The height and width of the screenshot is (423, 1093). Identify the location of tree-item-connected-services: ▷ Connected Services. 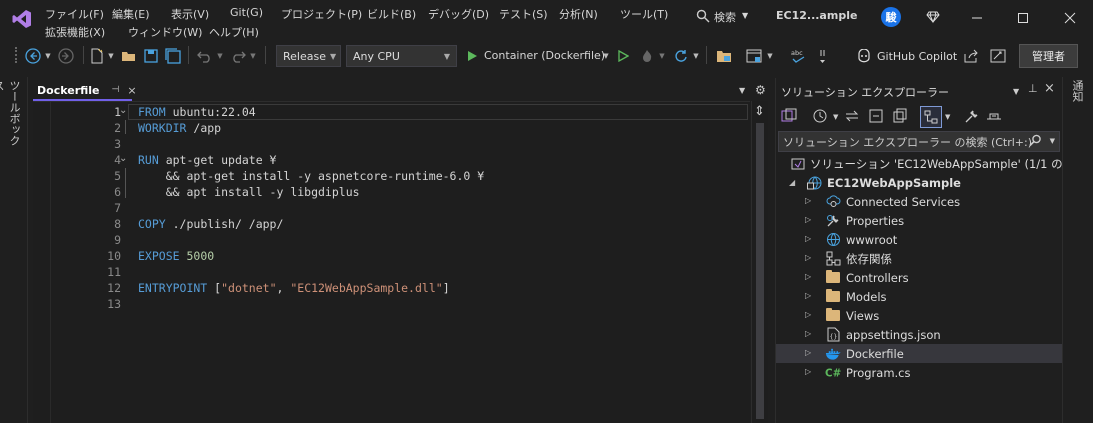
(934, 201).